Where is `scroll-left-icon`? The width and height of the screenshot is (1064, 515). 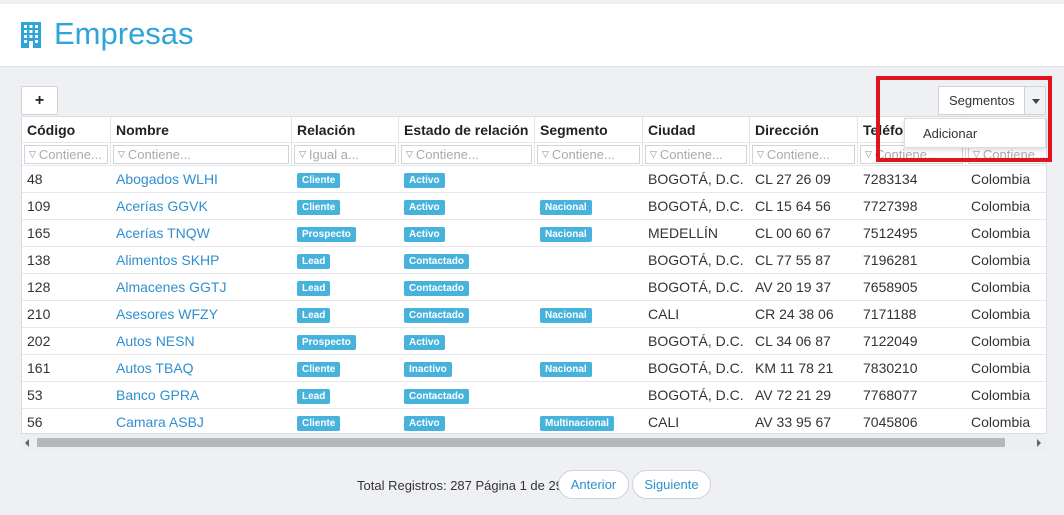
scroll-left-icon is located at coordinates (27, 443).